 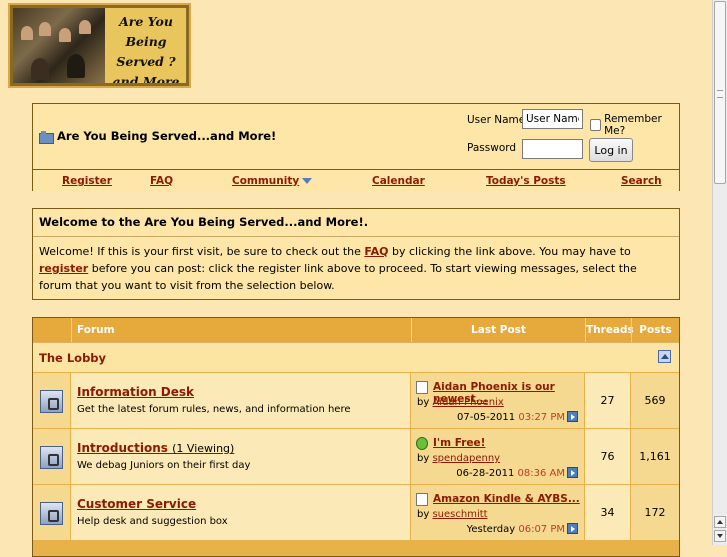 I want to click on forum-title-text: Introductions, so click(x=122, y=448).